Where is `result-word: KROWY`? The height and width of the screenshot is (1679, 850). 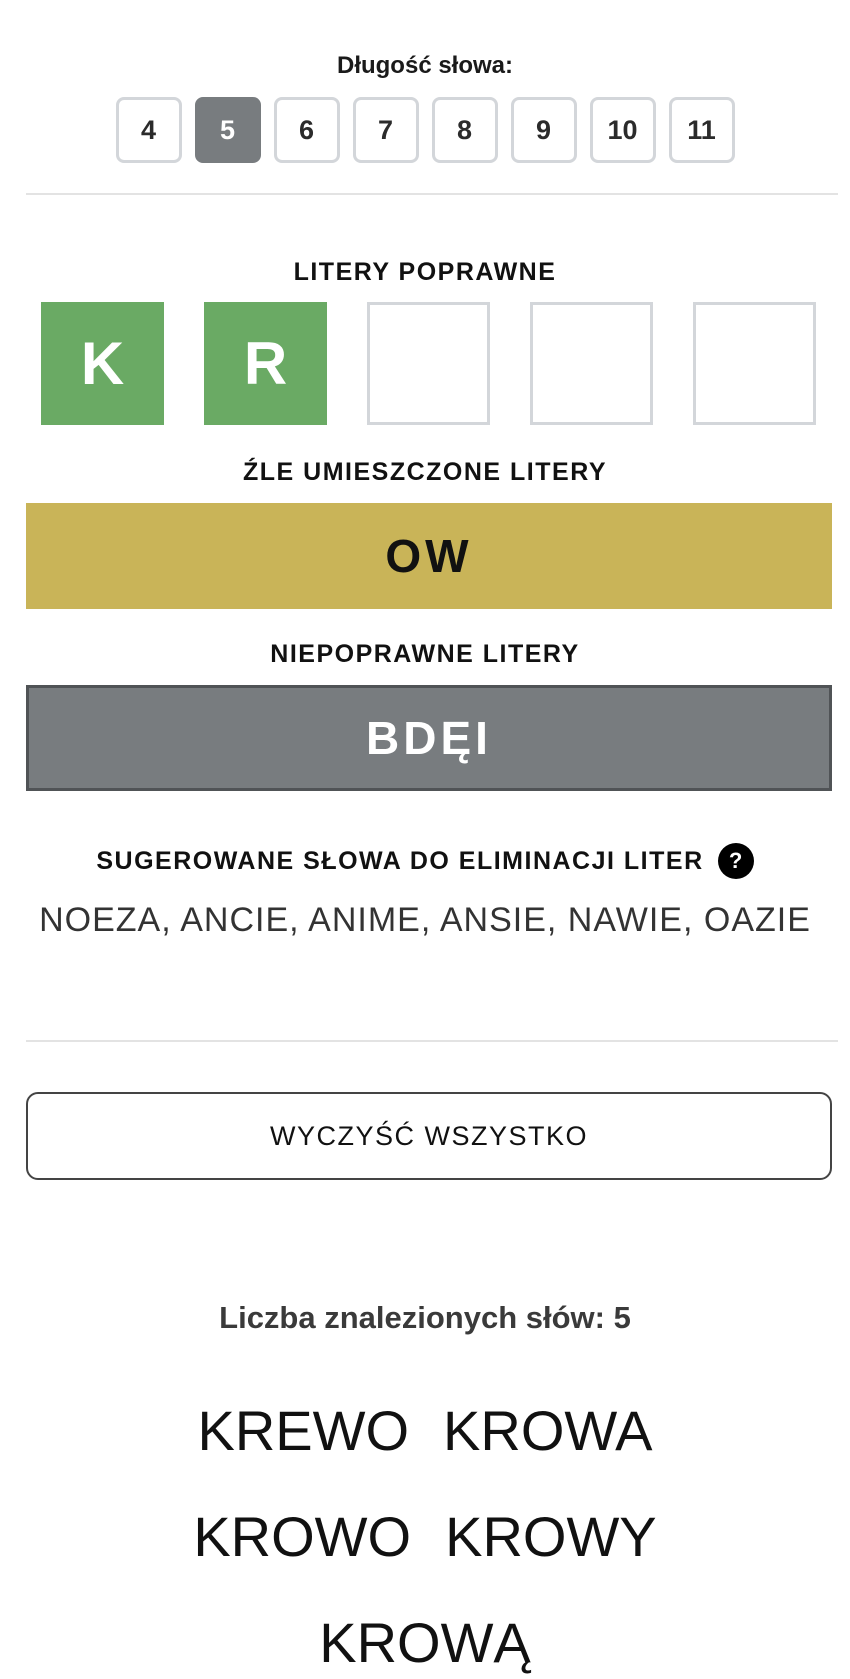
result-word: KROWY is located at coordinates (551, 1537).